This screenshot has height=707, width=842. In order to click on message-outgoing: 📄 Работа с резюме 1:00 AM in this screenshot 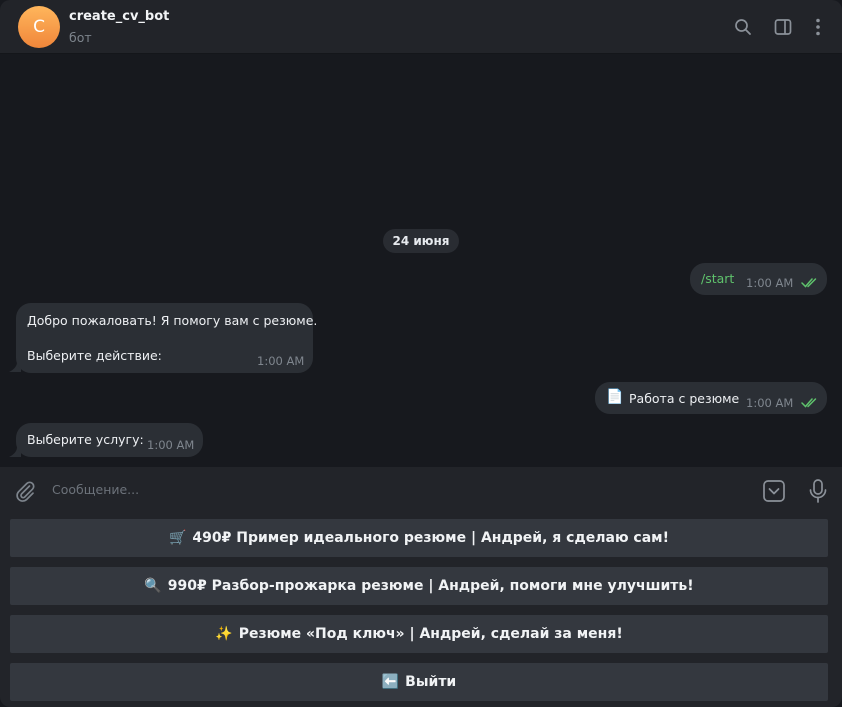, I will do `click(711, 398)`.